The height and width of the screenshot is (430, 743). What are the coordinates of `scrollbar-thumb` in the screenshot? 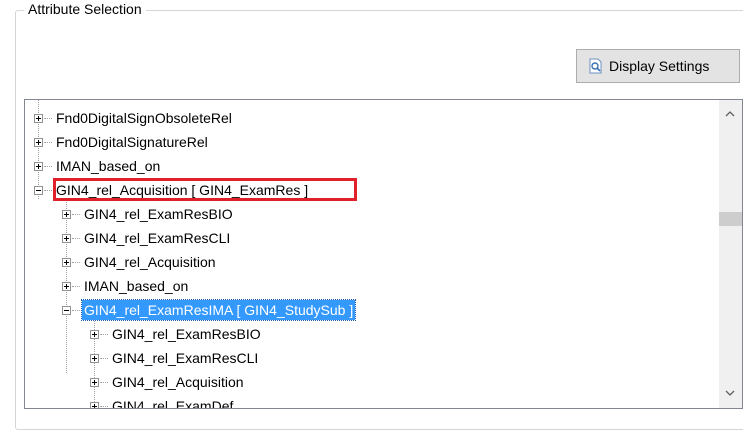 It's located at (730, 219).